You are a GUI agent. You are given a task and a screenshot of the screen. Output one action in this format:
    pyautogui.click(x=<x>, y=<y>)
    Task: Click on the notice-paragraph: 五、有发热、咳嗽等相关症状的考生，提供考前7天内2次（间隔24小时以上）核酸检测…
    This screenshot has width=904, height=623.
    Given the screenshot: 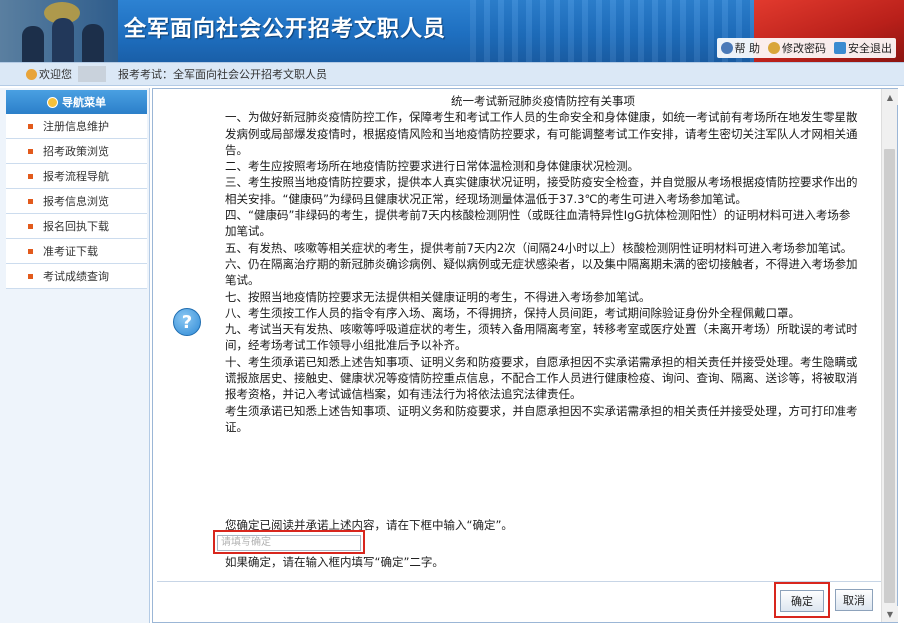 What is the action you would take?
    pyautogui.click(x=539, y=247)
    